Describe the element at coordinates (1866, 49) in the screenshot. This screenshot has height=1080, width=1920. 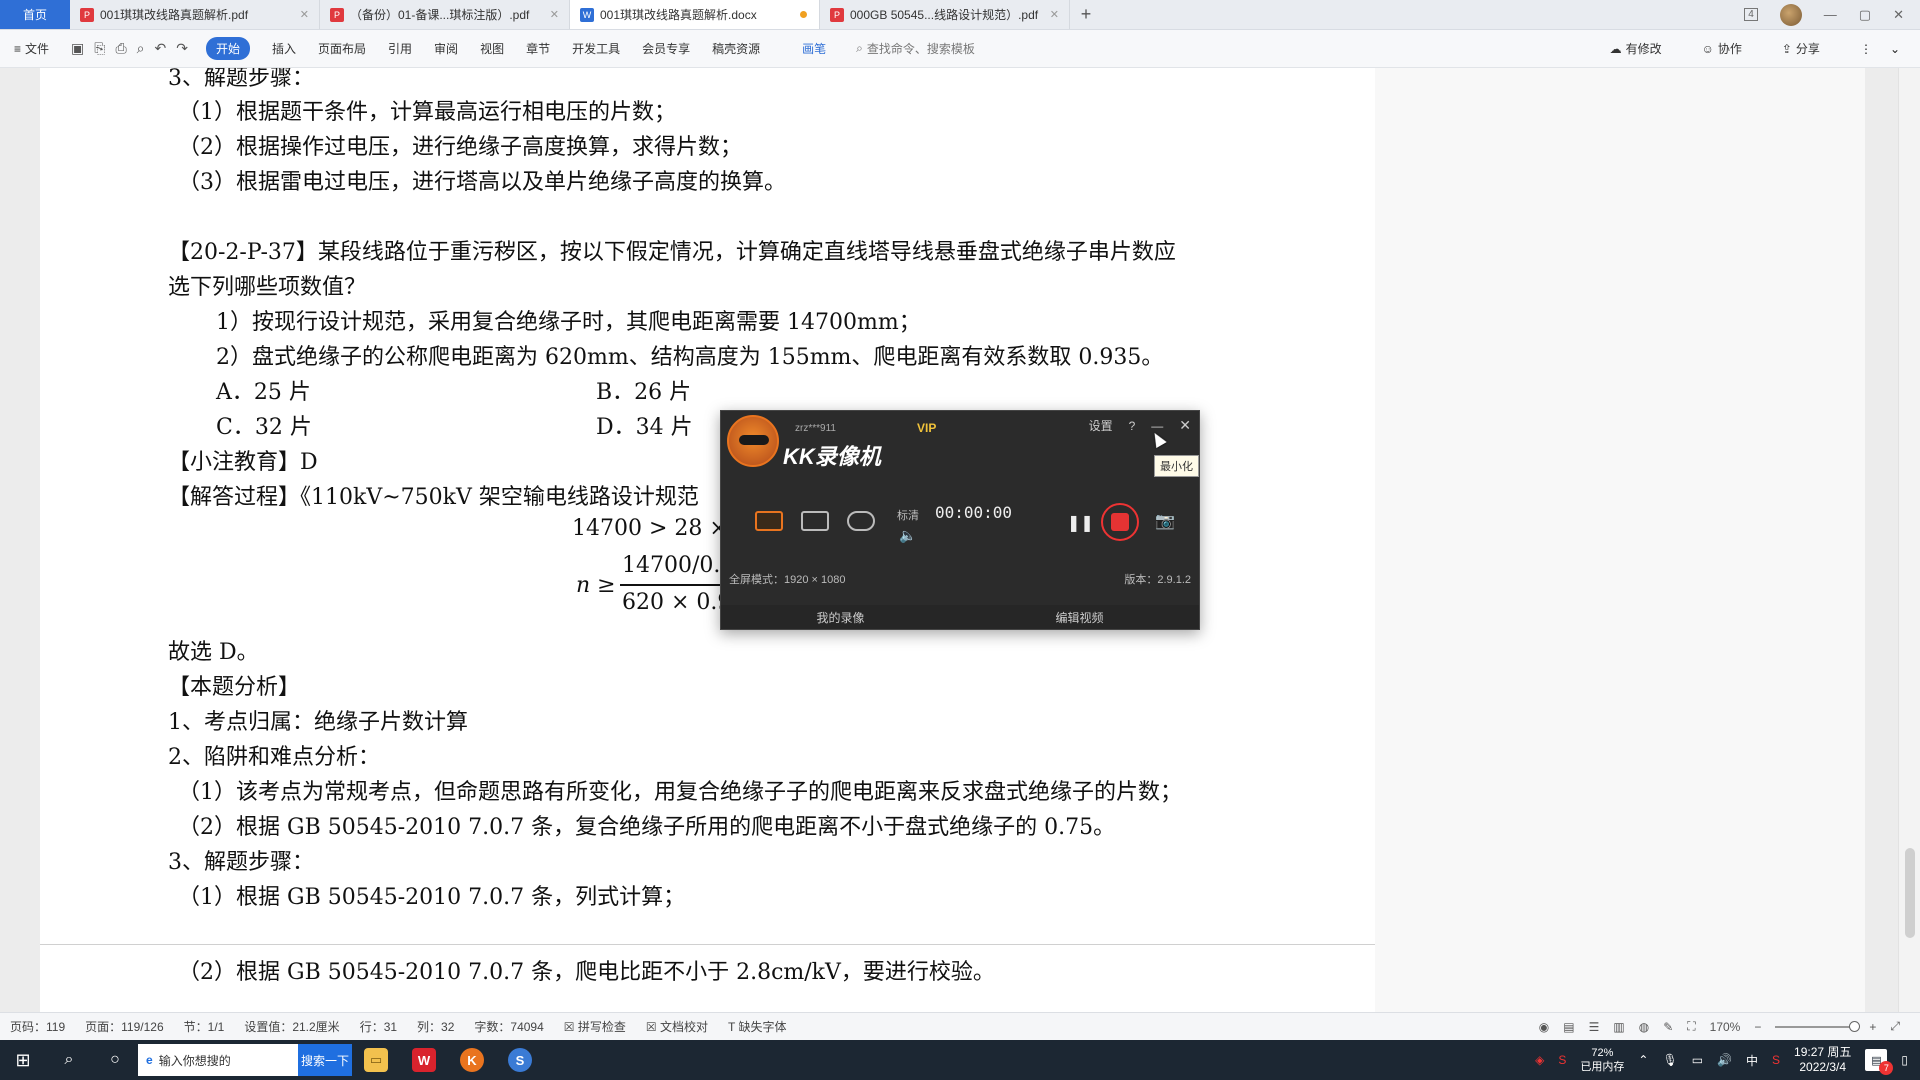
I see `more-icon: ⋮` at that location.